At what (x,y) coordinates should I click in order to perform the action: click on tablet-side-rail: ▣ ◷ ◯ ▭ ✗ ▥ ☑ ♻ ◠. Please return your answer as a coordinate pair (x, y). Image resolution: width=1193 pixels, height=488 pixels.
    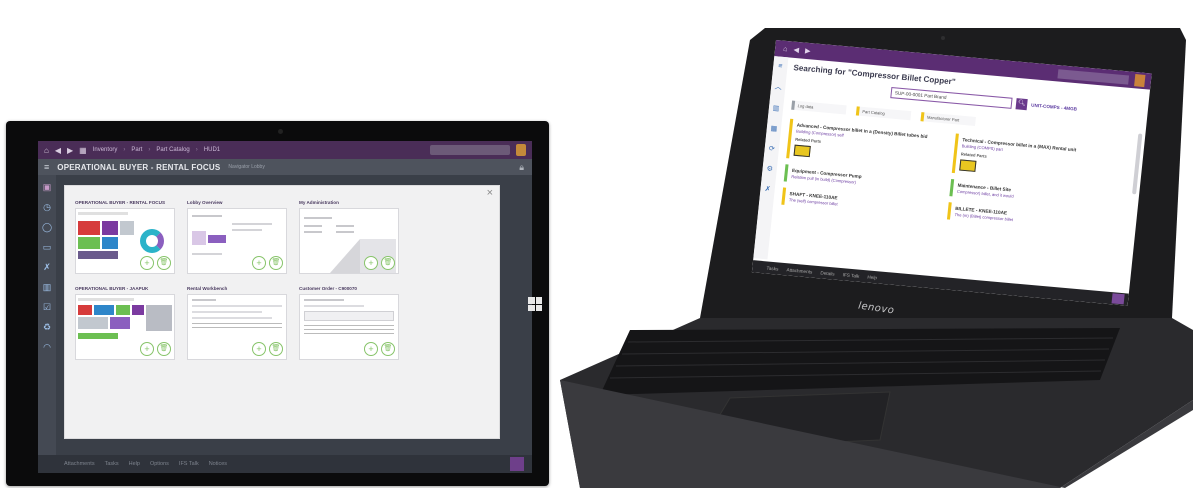
    Looking at the image, I should click on (47, 315).